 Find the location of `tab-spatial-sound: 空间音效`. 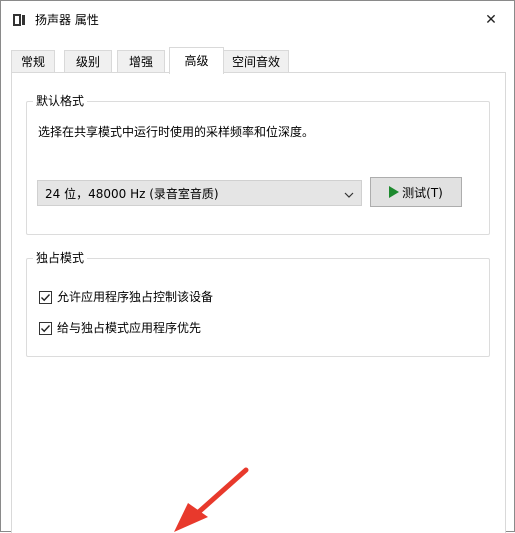

tab-spatial-sound: 空间音效 is located at coordinates (256, 61).